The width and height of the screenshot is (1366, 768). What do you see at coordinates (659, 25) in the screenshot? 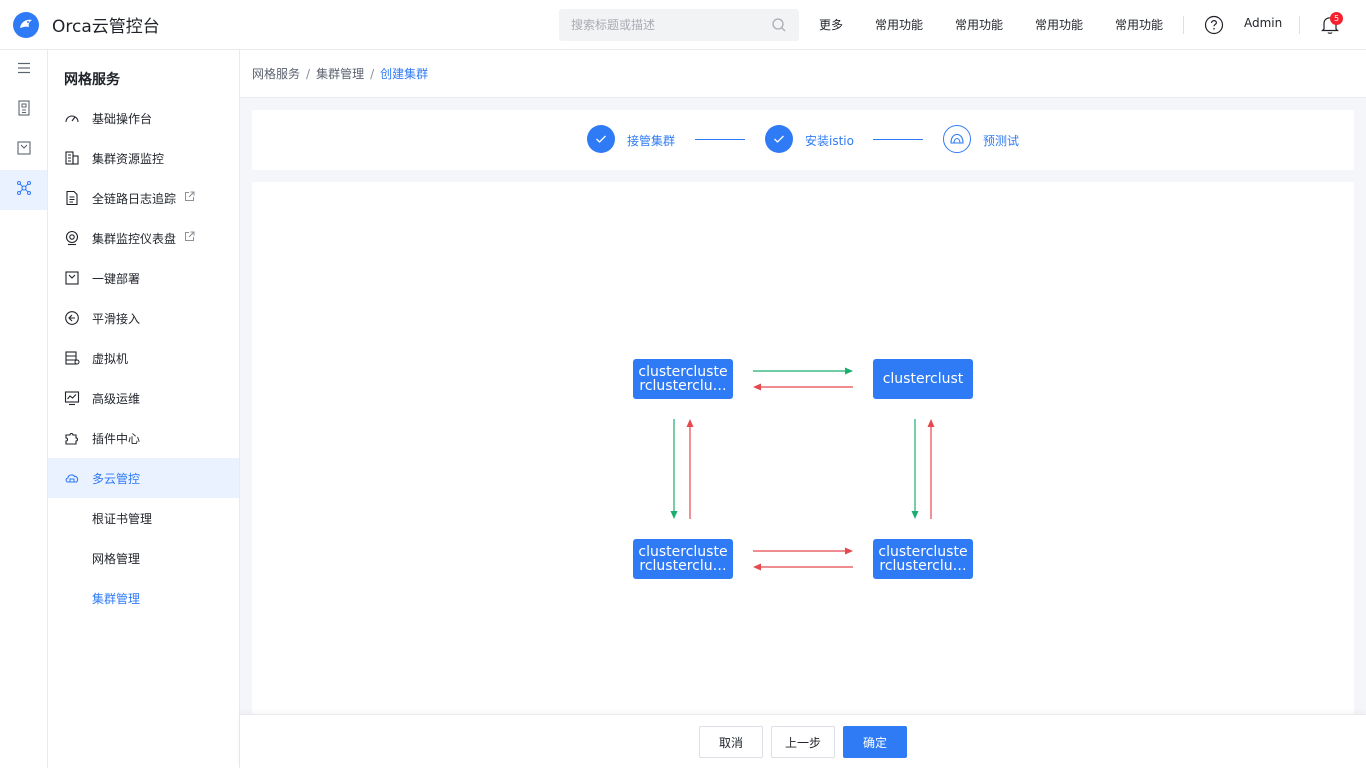
I see `search-input` at bounding box center [659, 25].